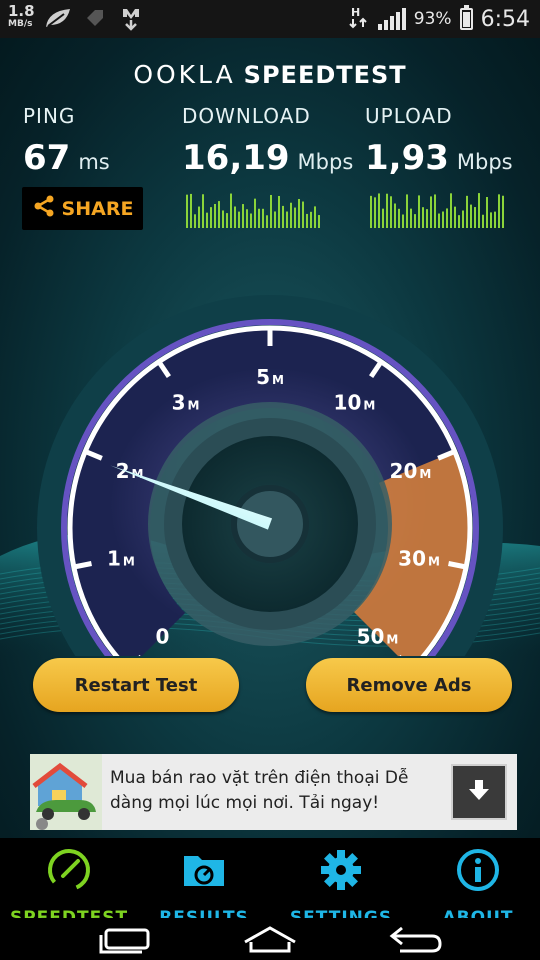 This screenshot has width=540, height=960. What do you see at coordinates (236, 158) in the screenshot?
I see `download-value: 16,19` at bounding box center [236, 158].